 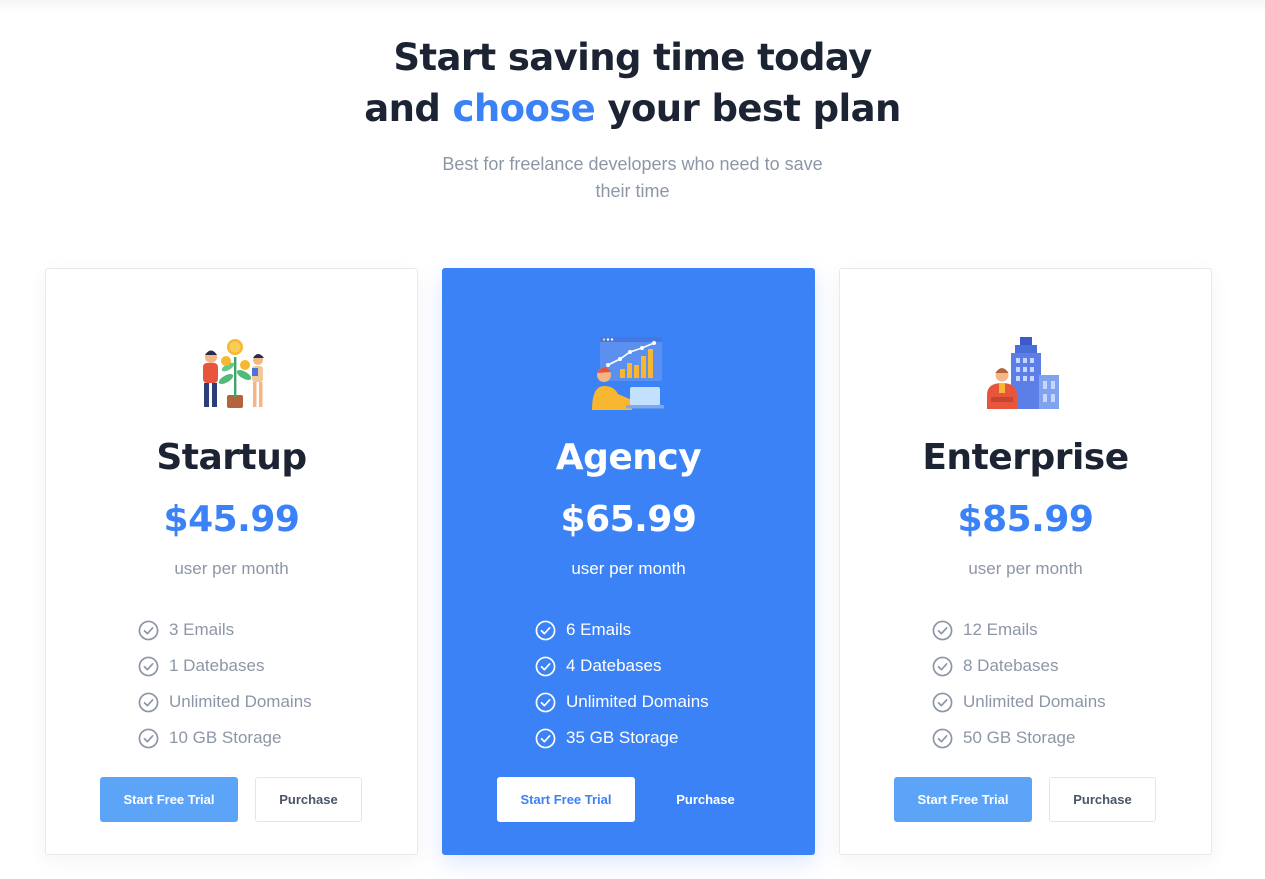 I want to click on title-line-2-before: and, so click(x=408, y=108).